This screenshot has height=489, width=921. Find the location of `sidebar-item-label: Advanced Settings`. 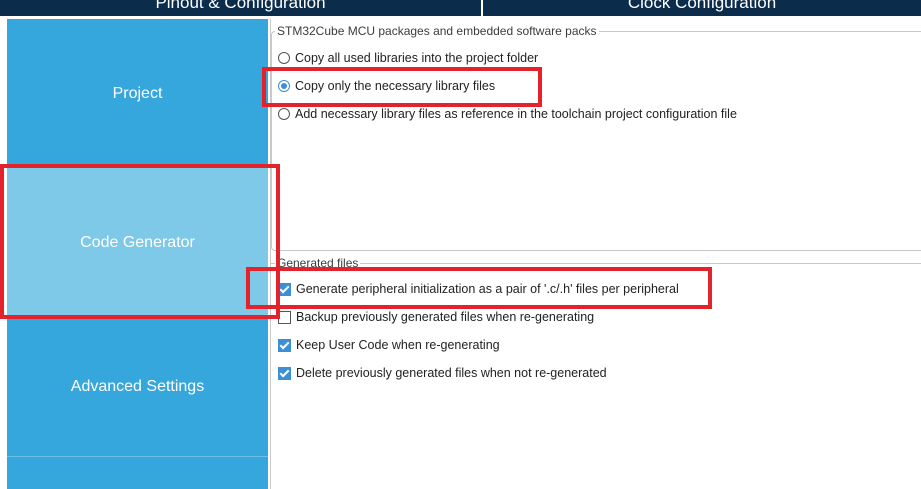

sidebar-item-label: Advanced Settings is located at coordinates (137, 386).